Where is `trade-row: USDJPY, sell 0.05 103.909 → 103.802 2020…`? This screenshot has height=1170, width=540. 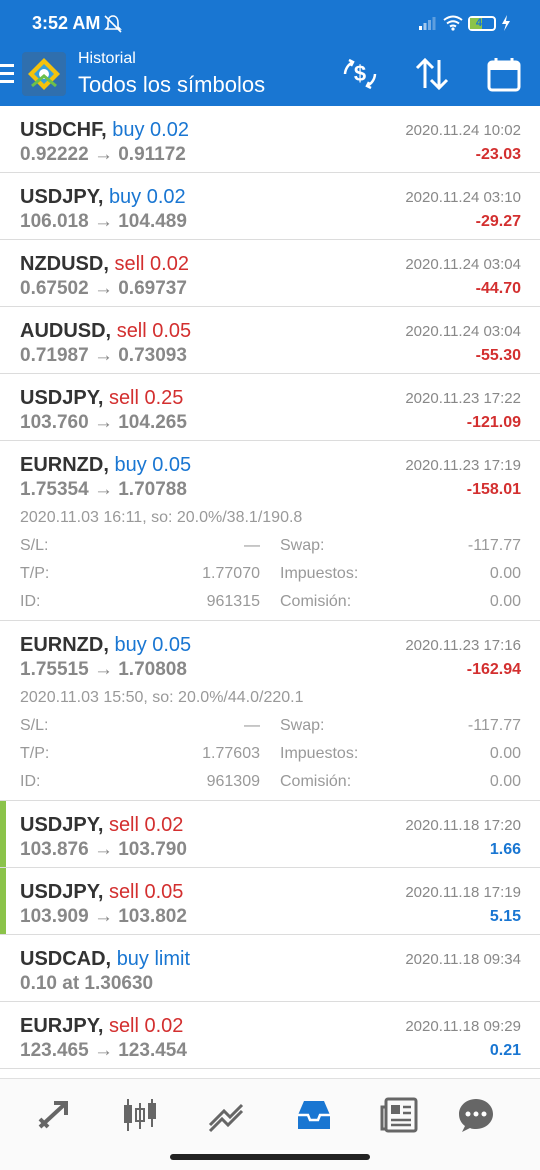
trade-row: USDJPY, sell 0.05 103.909 → 103.802 2020… is located at coordinates (270, 901).